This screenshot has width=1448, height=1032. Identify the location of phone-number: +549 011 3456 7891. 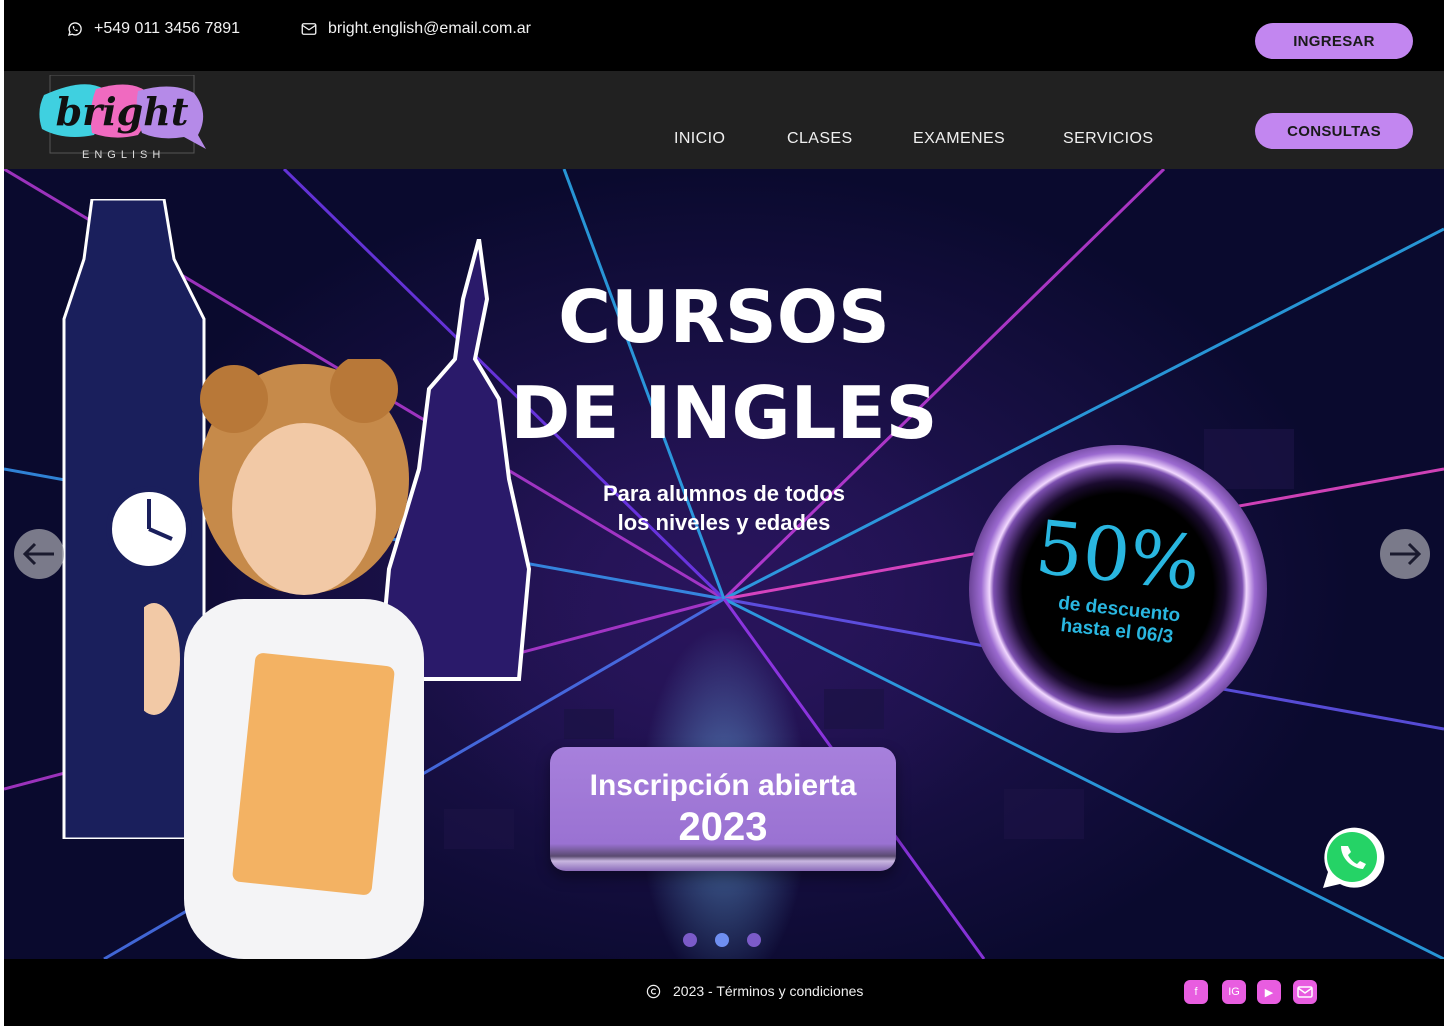
(167, 28).